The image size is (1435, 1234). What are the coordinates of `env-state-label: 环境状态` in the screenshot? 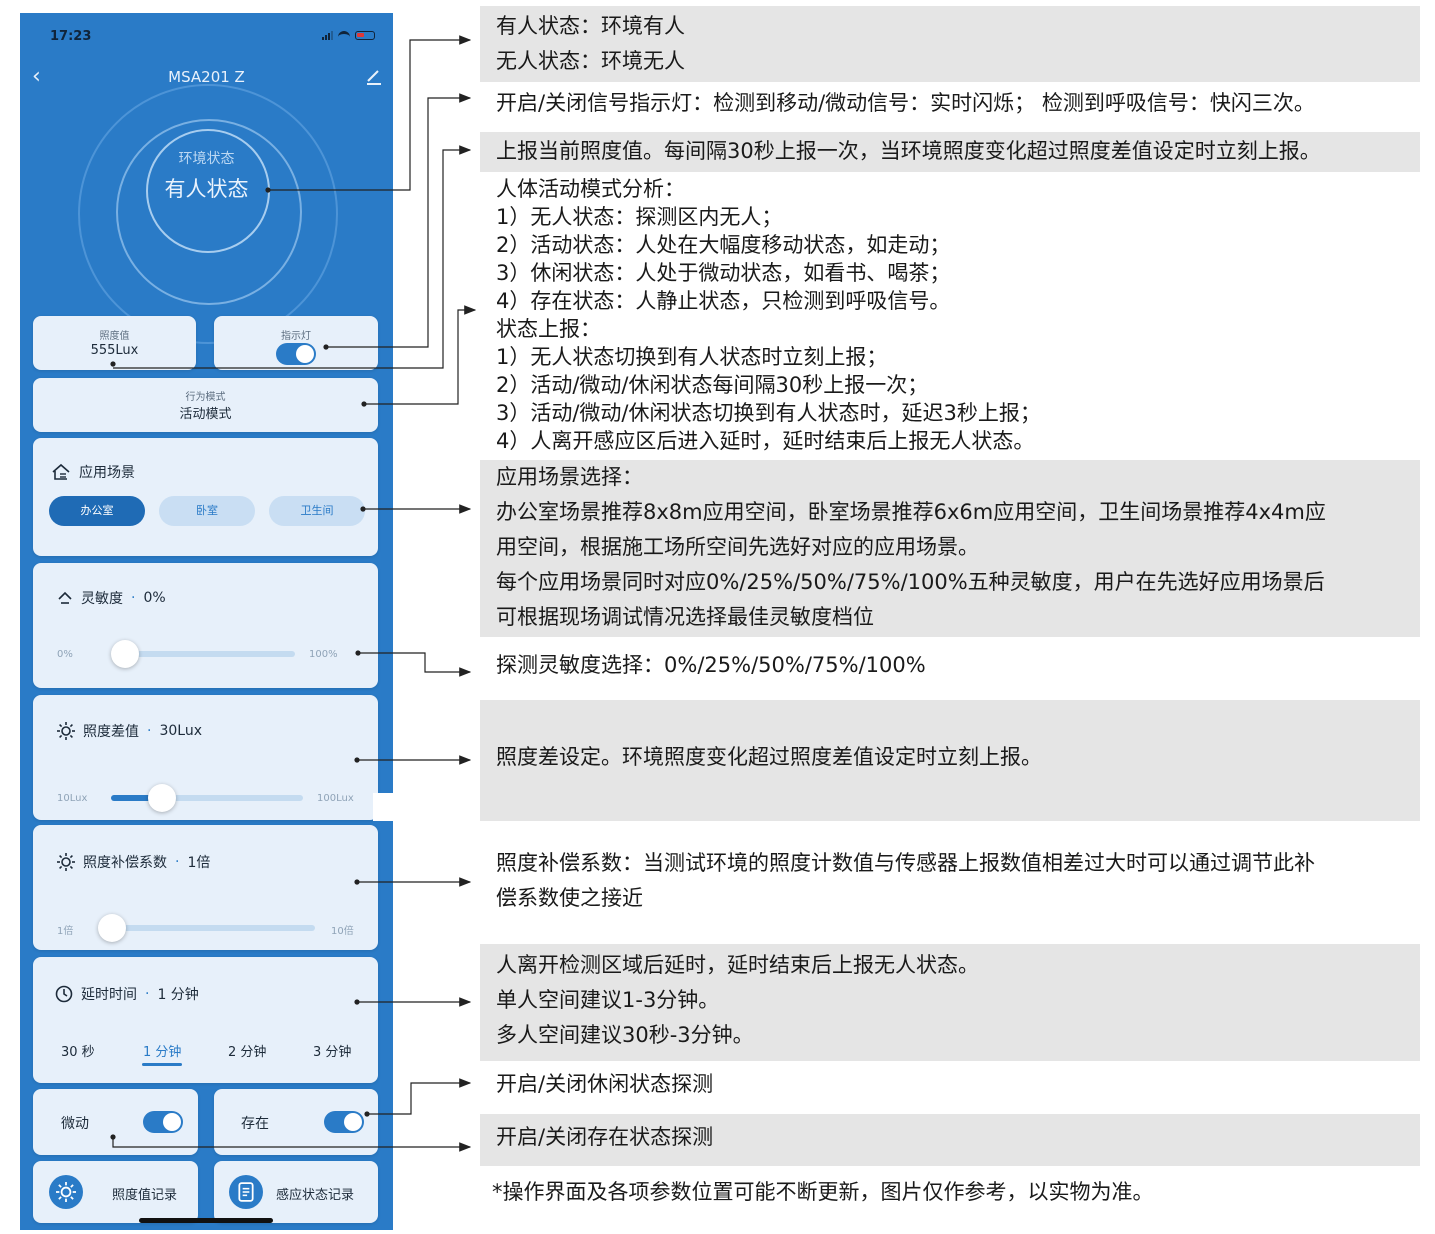 It's located at (206, 159).